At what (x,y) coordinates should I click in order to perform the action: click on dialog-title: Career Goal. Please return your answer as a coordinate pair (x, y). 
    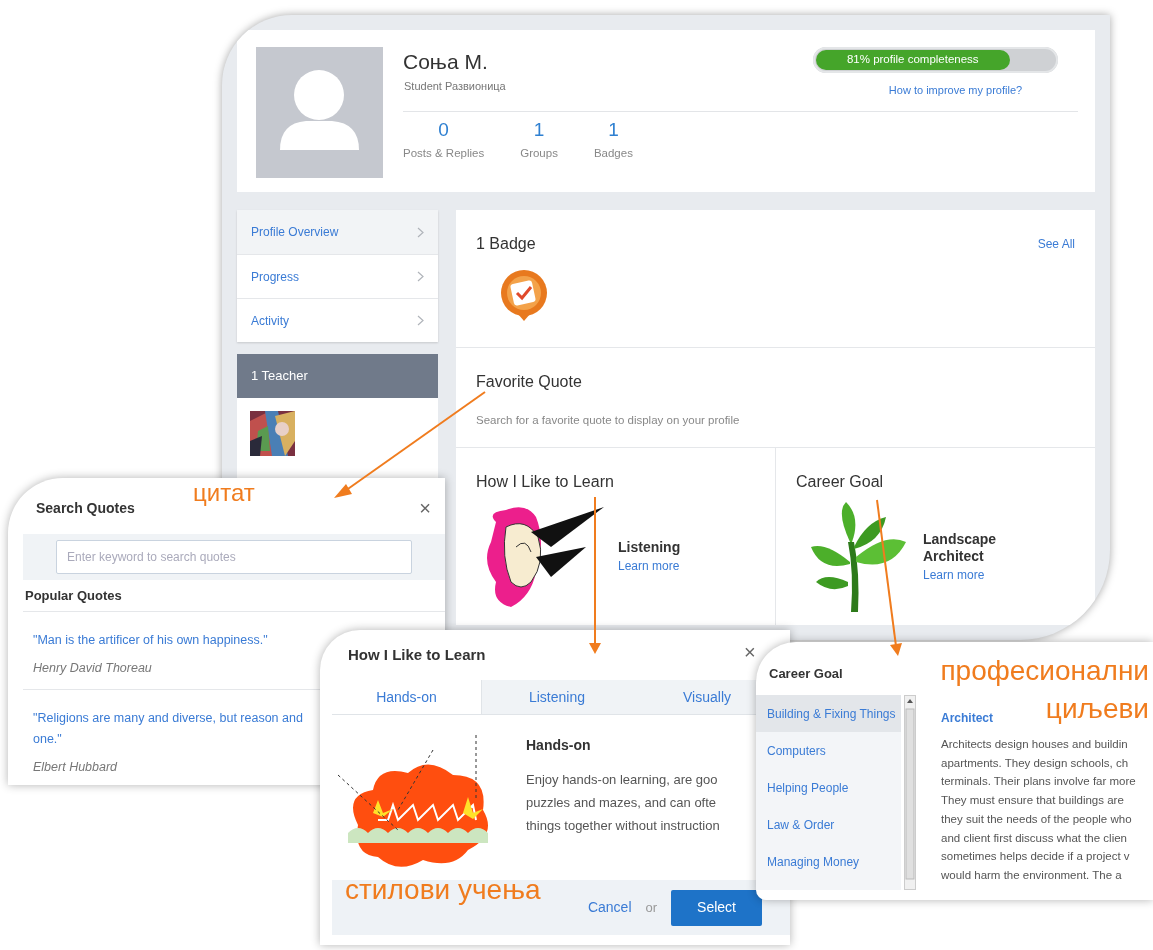
    Looking at the image, I should click on (805, 673).